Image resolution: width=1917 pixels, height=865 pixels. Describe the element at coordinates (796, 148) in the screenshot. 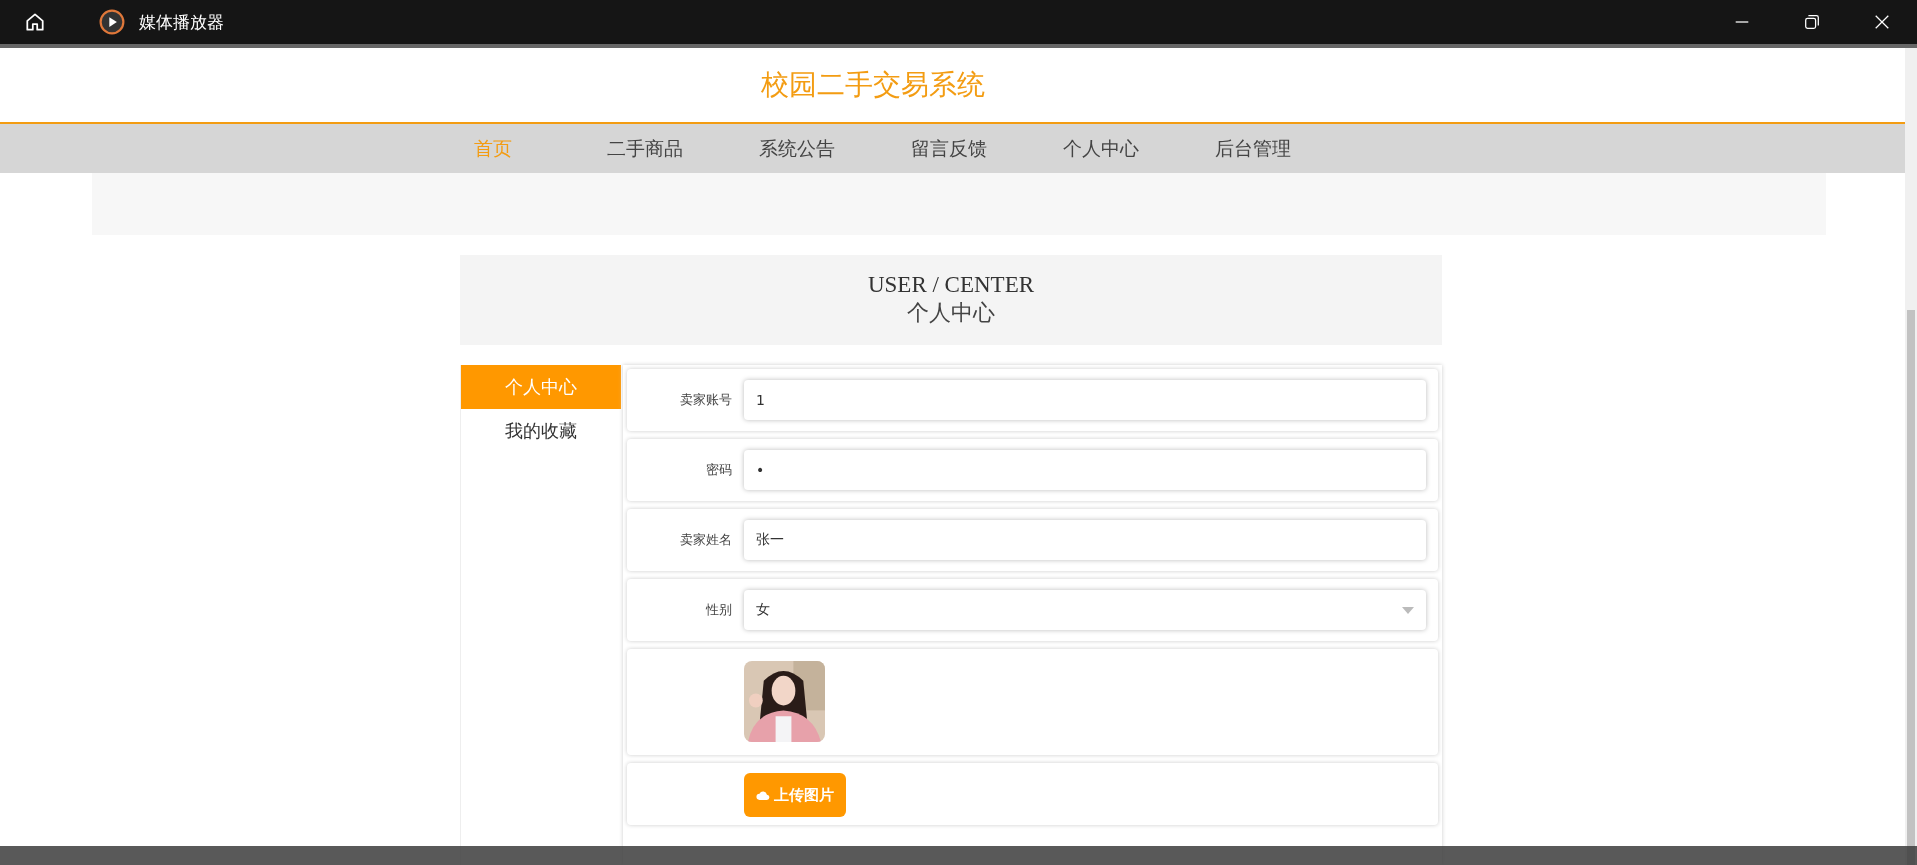

I see `nav-link: 系统公告` at that location.